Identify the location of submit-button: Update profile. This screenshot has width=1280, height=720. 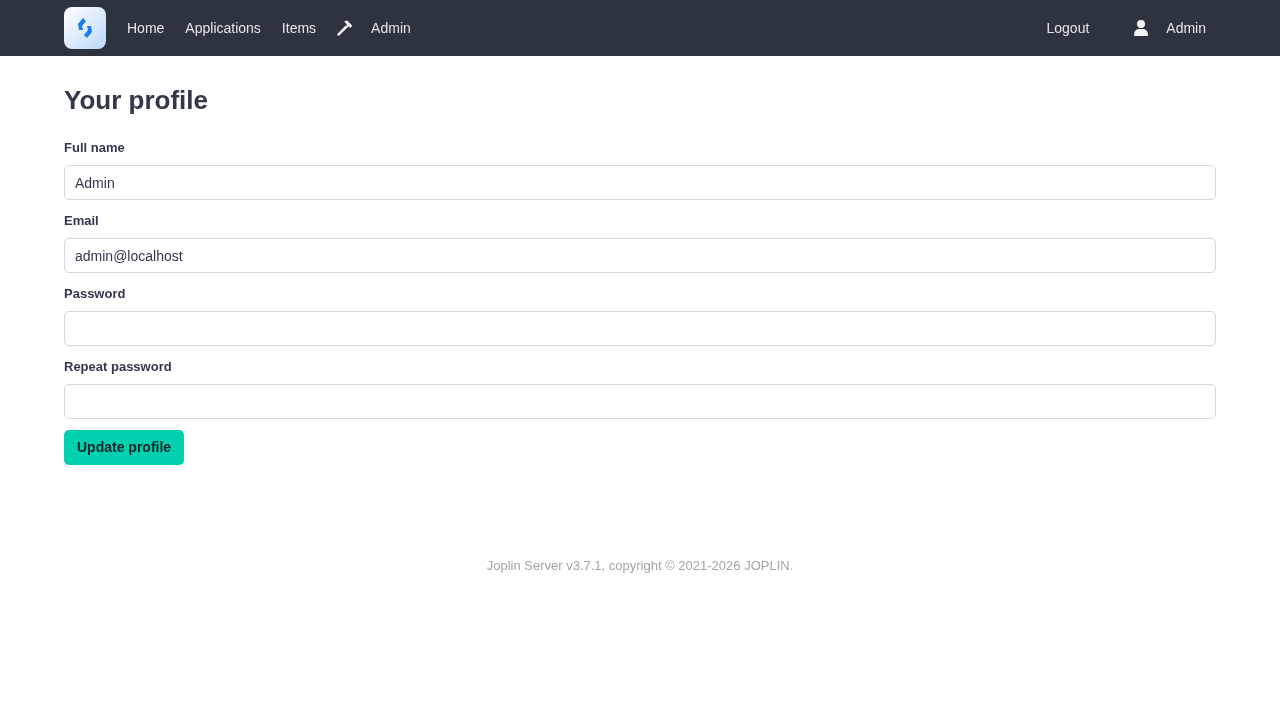
(124, 447).